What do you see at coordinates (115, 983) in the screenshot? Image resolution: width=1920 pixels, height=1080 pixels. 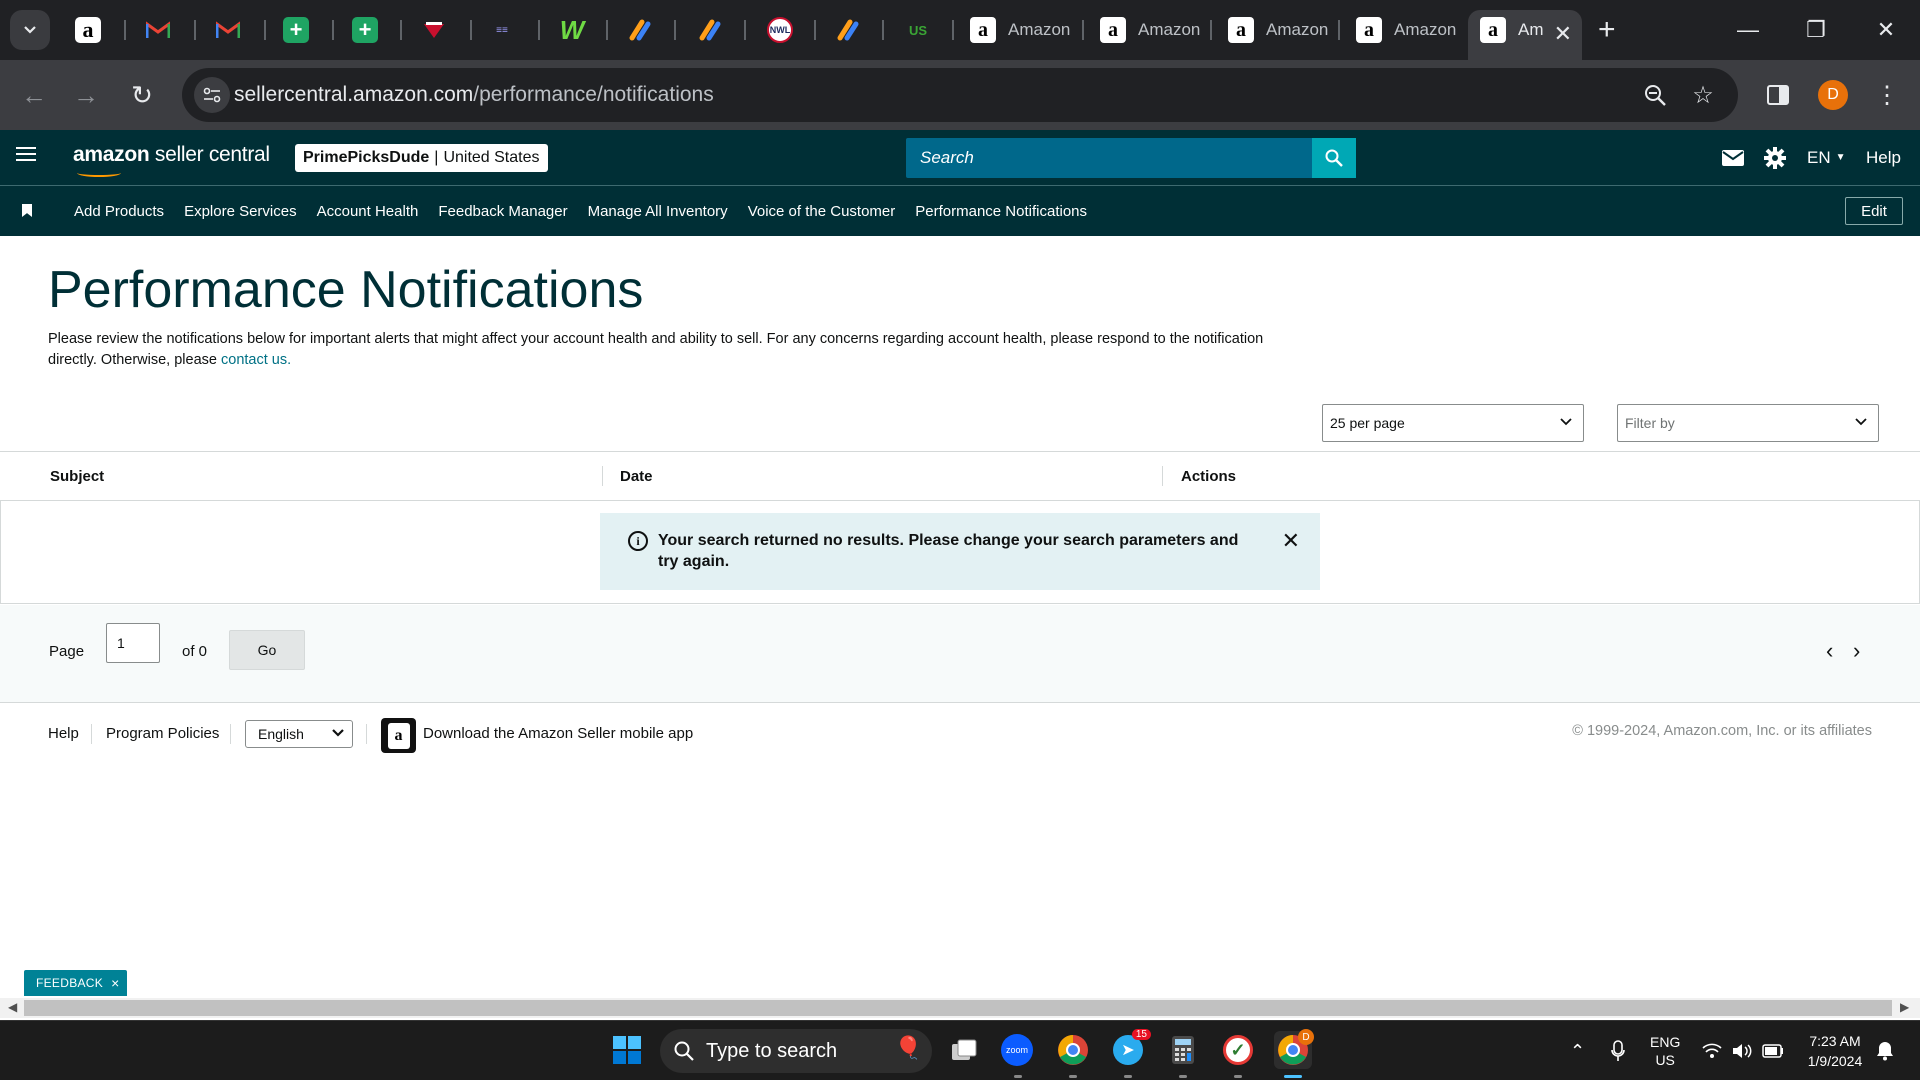 I see `close-icon: ×` at bounding box center [115, 983].